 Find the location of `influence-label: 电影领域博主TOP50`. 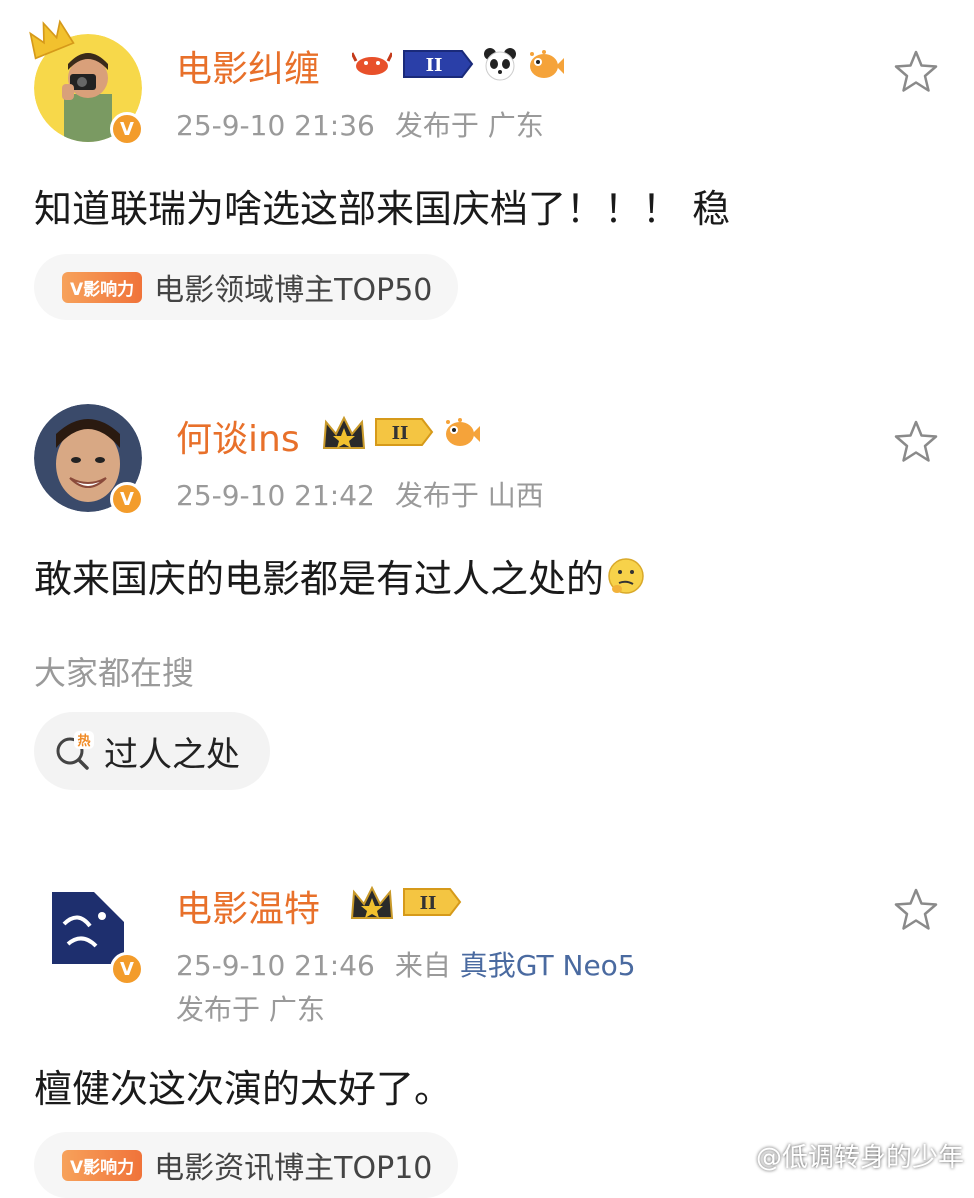

influence-label: 电影领域博主TOP50 is located at coordinates (293, 290).